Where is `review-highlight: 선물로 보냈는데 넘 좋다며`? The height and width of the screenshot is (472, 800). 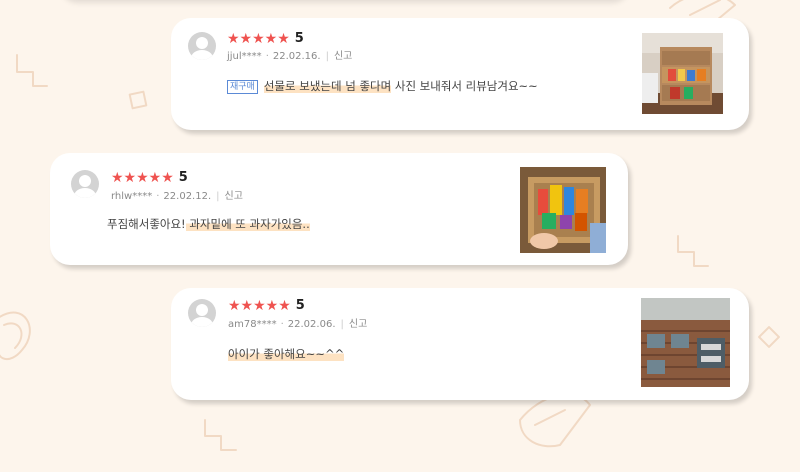 review-highlight: 선물로 보냈는데 넘 좋다며 is located at coordinates (327, 86).